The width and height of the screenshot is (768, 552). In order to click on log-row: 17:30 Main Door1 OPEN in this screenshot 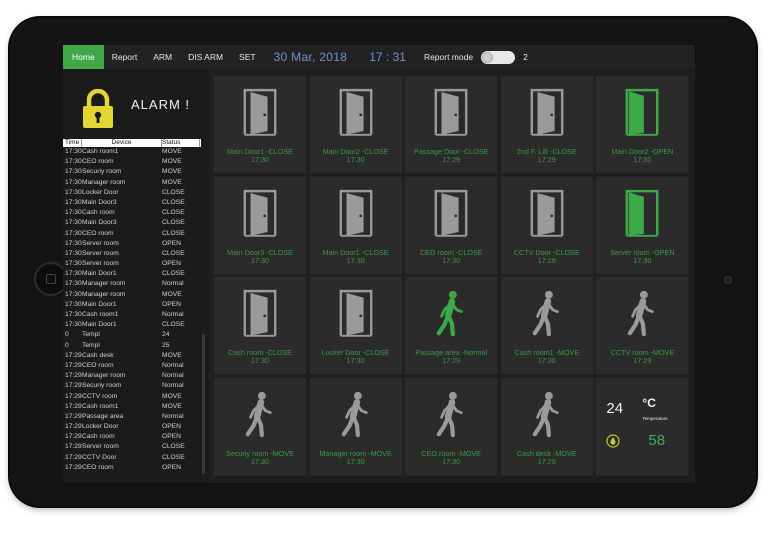, I will do `click(132, 305)`.